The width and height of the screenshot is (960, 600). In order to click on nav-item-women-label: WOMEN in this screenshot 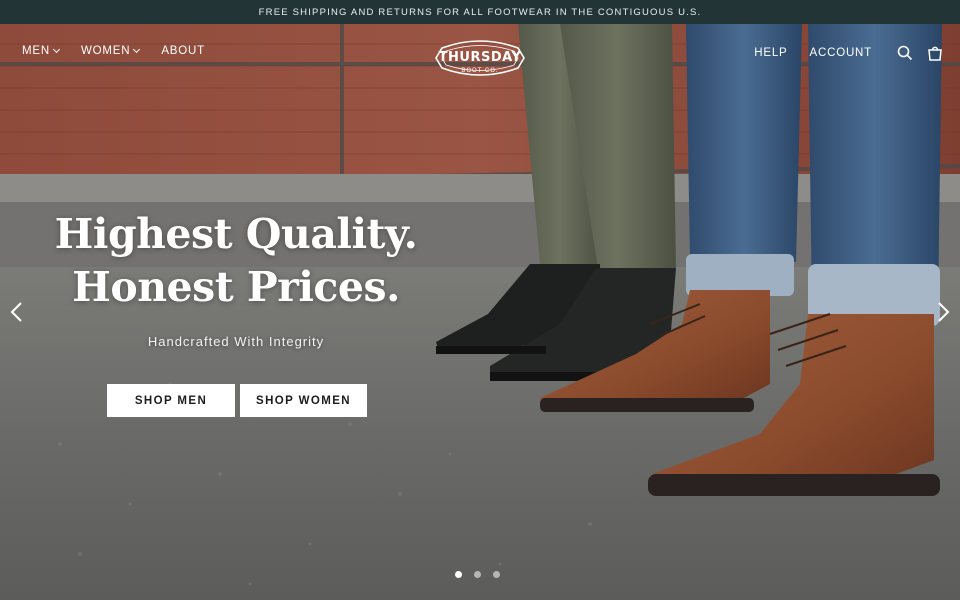, I will do `click(105, 51)`.